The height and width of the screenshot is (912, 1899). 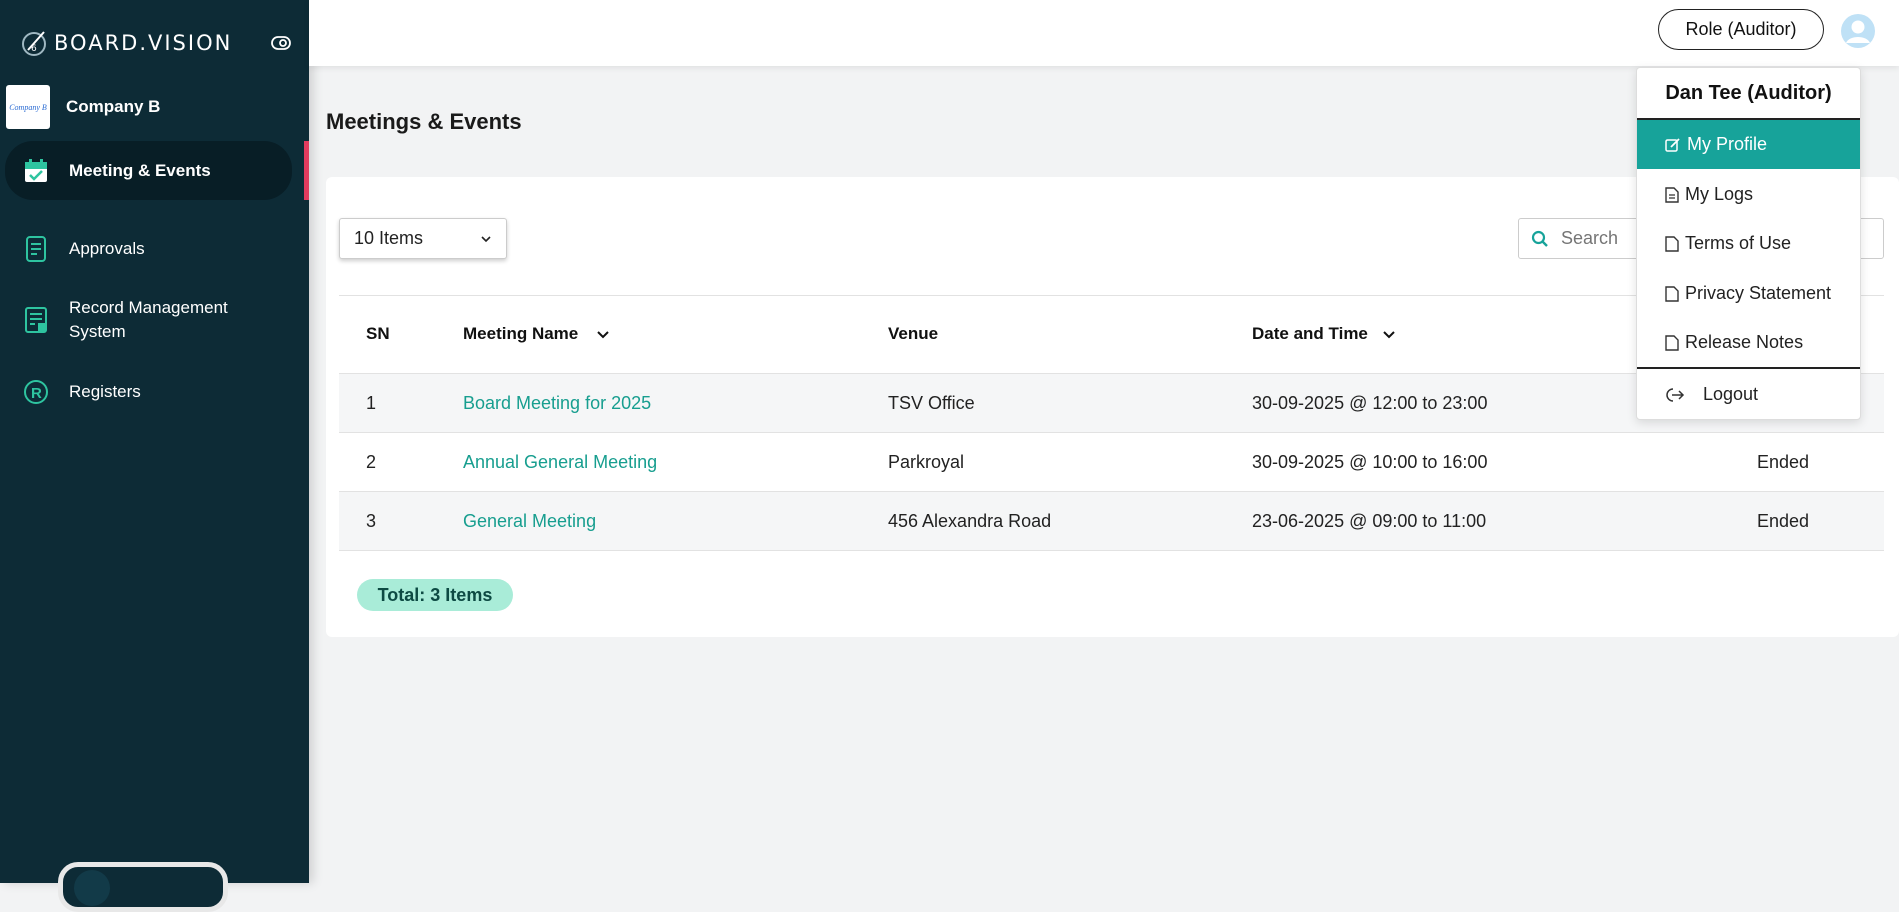 I want to click on user-avatar-icon, so click(x=1858, y=31).